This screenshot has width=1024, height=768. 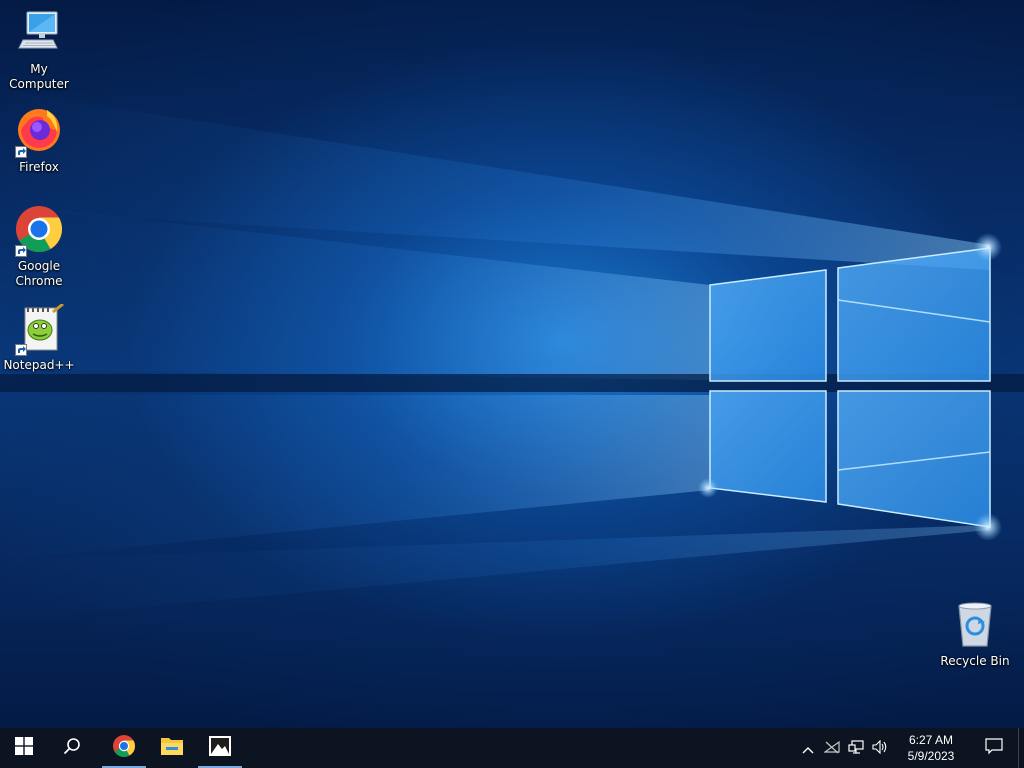 I want to click on my-computer-label: My Computer, so click(x=39, y=76).